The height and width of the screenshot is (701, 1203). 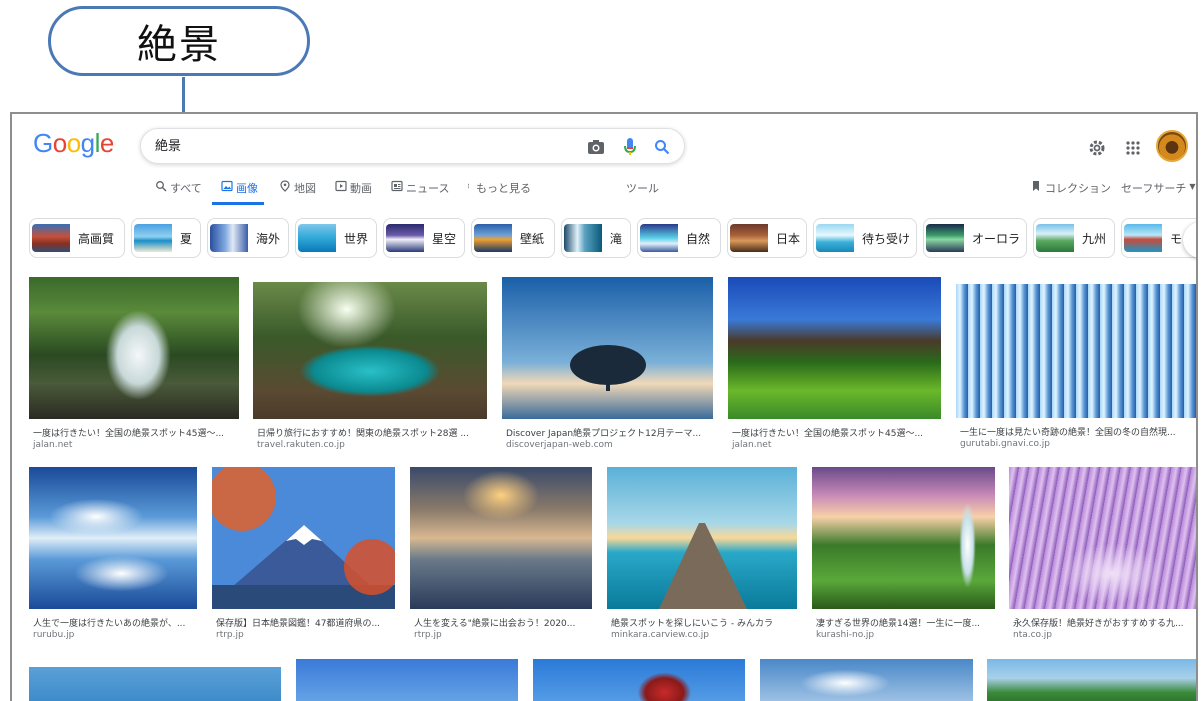 What do you see at coordinates (247, 188) in the screenshot?
I see `tab-label: 画像` at bounding box center [247, 188].